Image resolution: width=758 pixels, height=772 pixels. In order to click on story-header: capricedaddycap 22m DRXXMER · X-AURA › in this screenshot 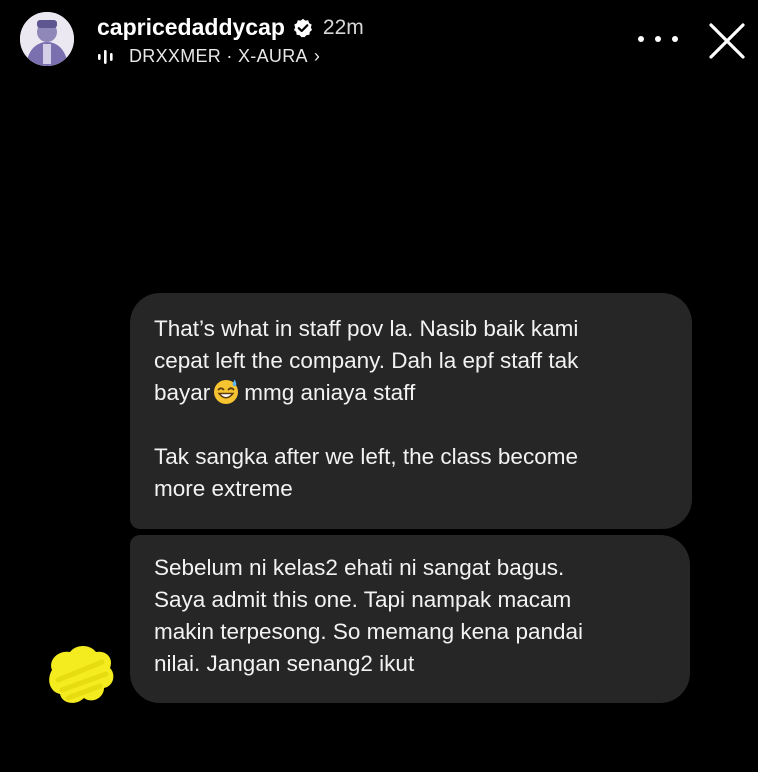, I will do `click(379, 40)`.